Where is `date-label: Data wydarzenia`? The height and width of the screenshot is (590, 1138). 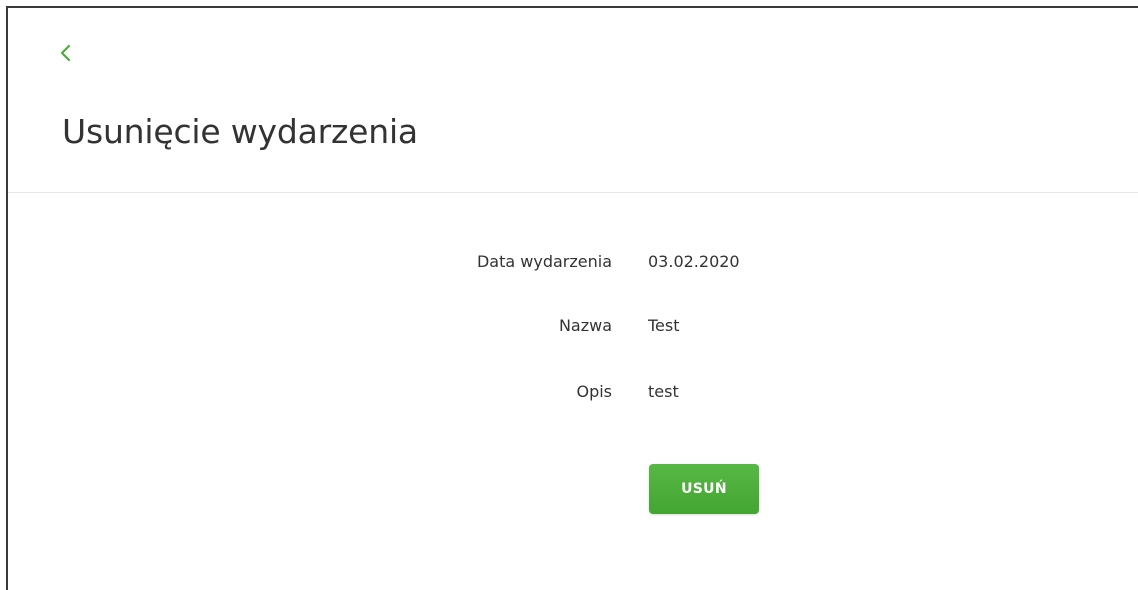 date-label: Data wydarzenia is located at coordinates (544, 261).